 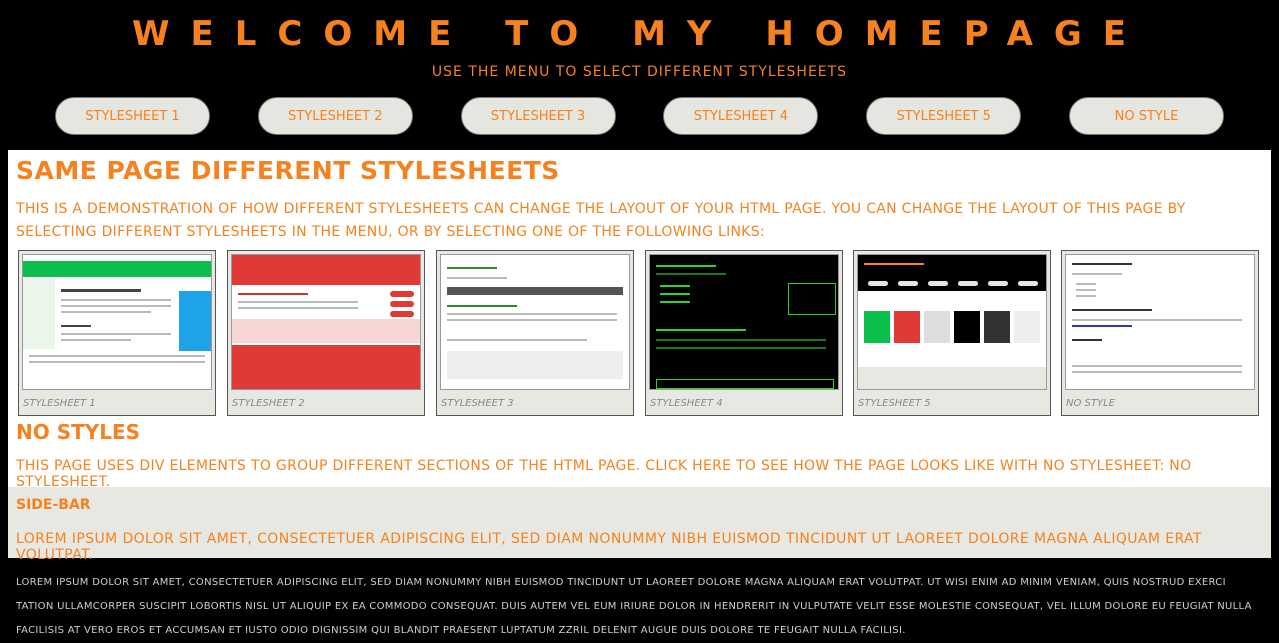 What do you see at coordinates (53, 505) in the screenshot?
I see `side-bar-heading: Side-Bar` at bounding box center [53, 505].